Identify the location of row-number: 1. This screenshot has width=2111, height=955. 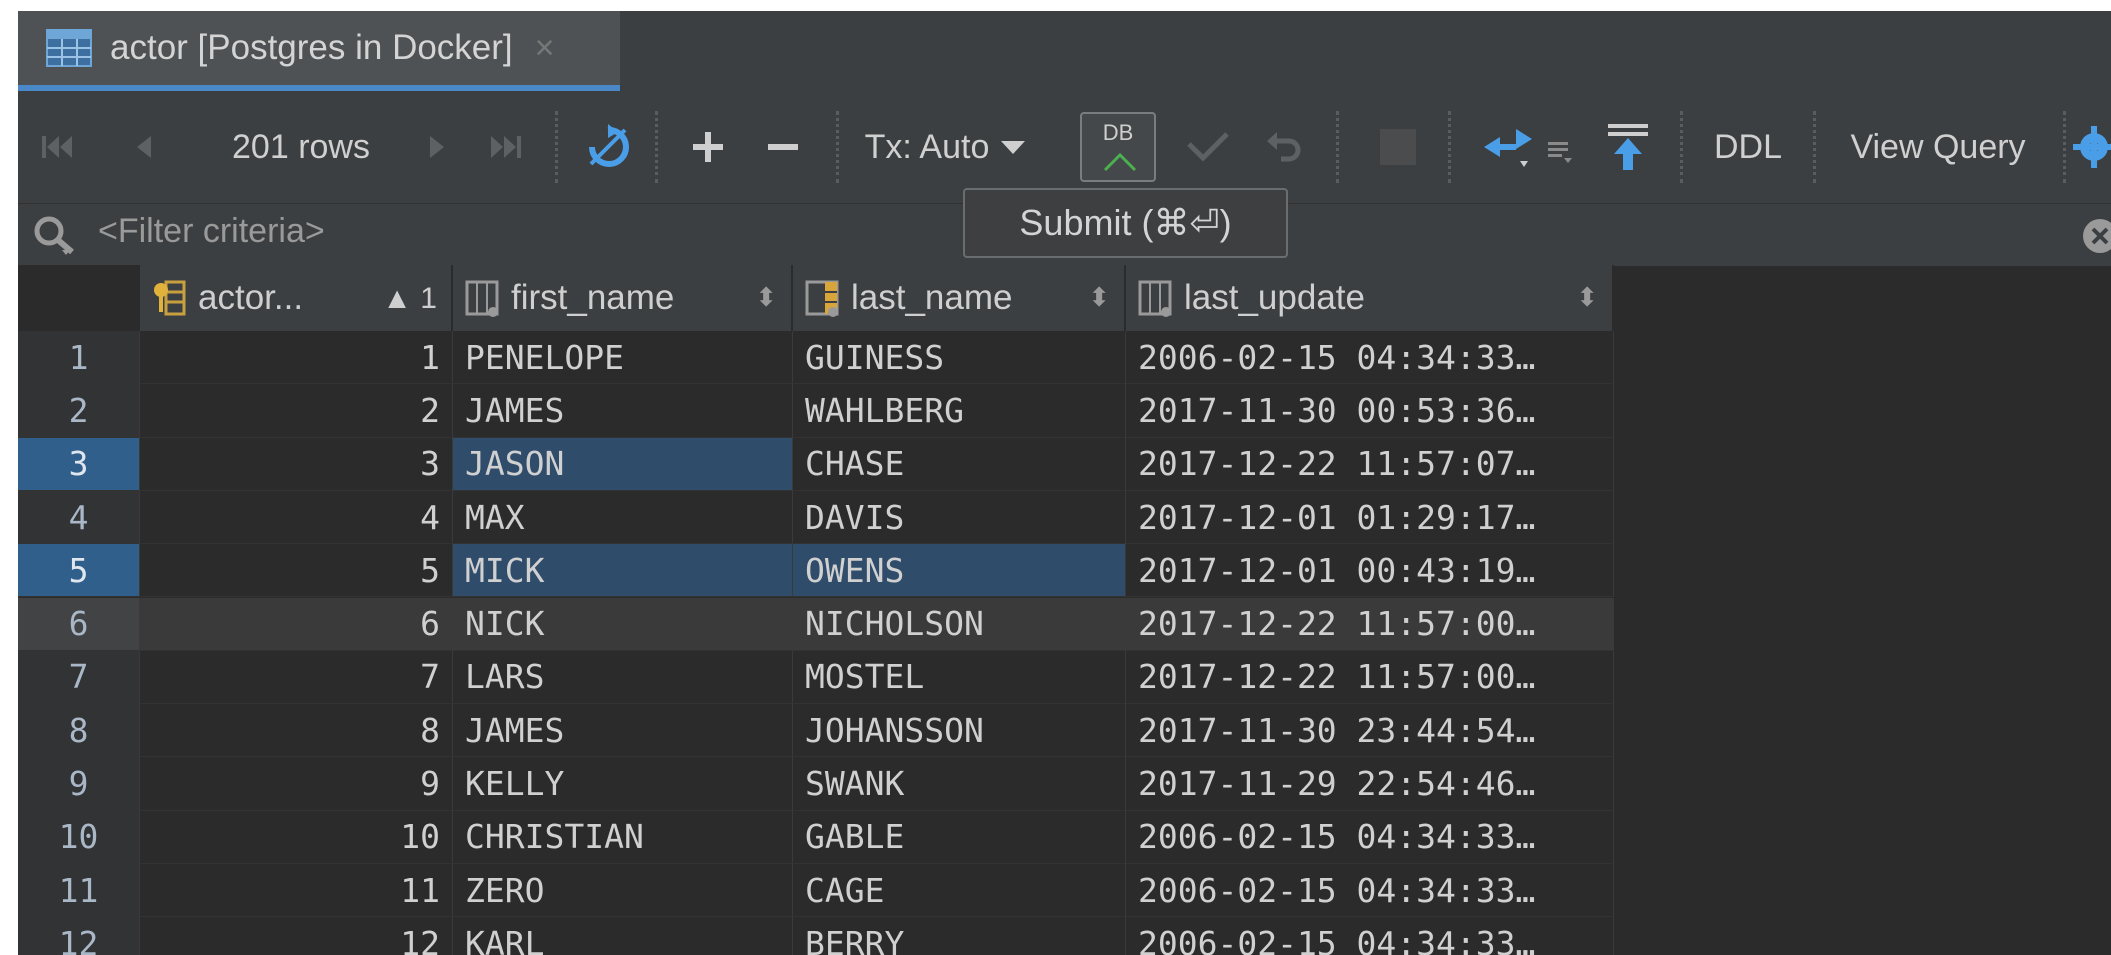
(79, 358).